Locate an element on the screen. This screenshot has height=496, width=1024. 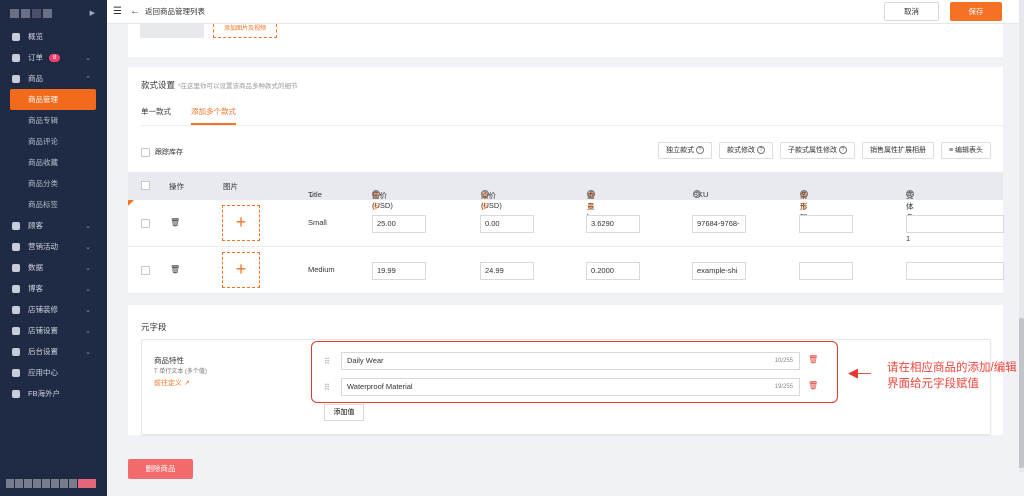
sidebar-item-data: 数据 ⌄ is located at coordinates (53, 267).